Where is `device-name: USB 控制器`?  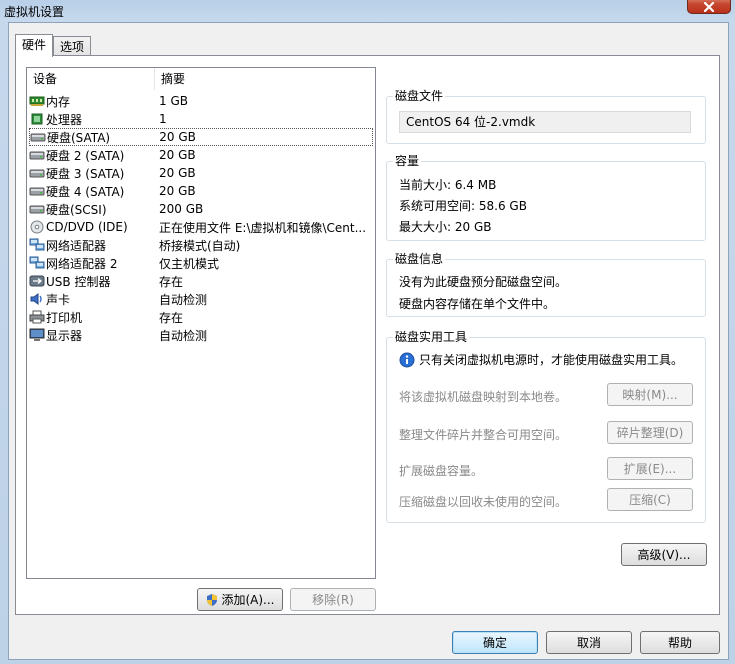 device-name: USB 控制器 is located at coordinates (78, 281).